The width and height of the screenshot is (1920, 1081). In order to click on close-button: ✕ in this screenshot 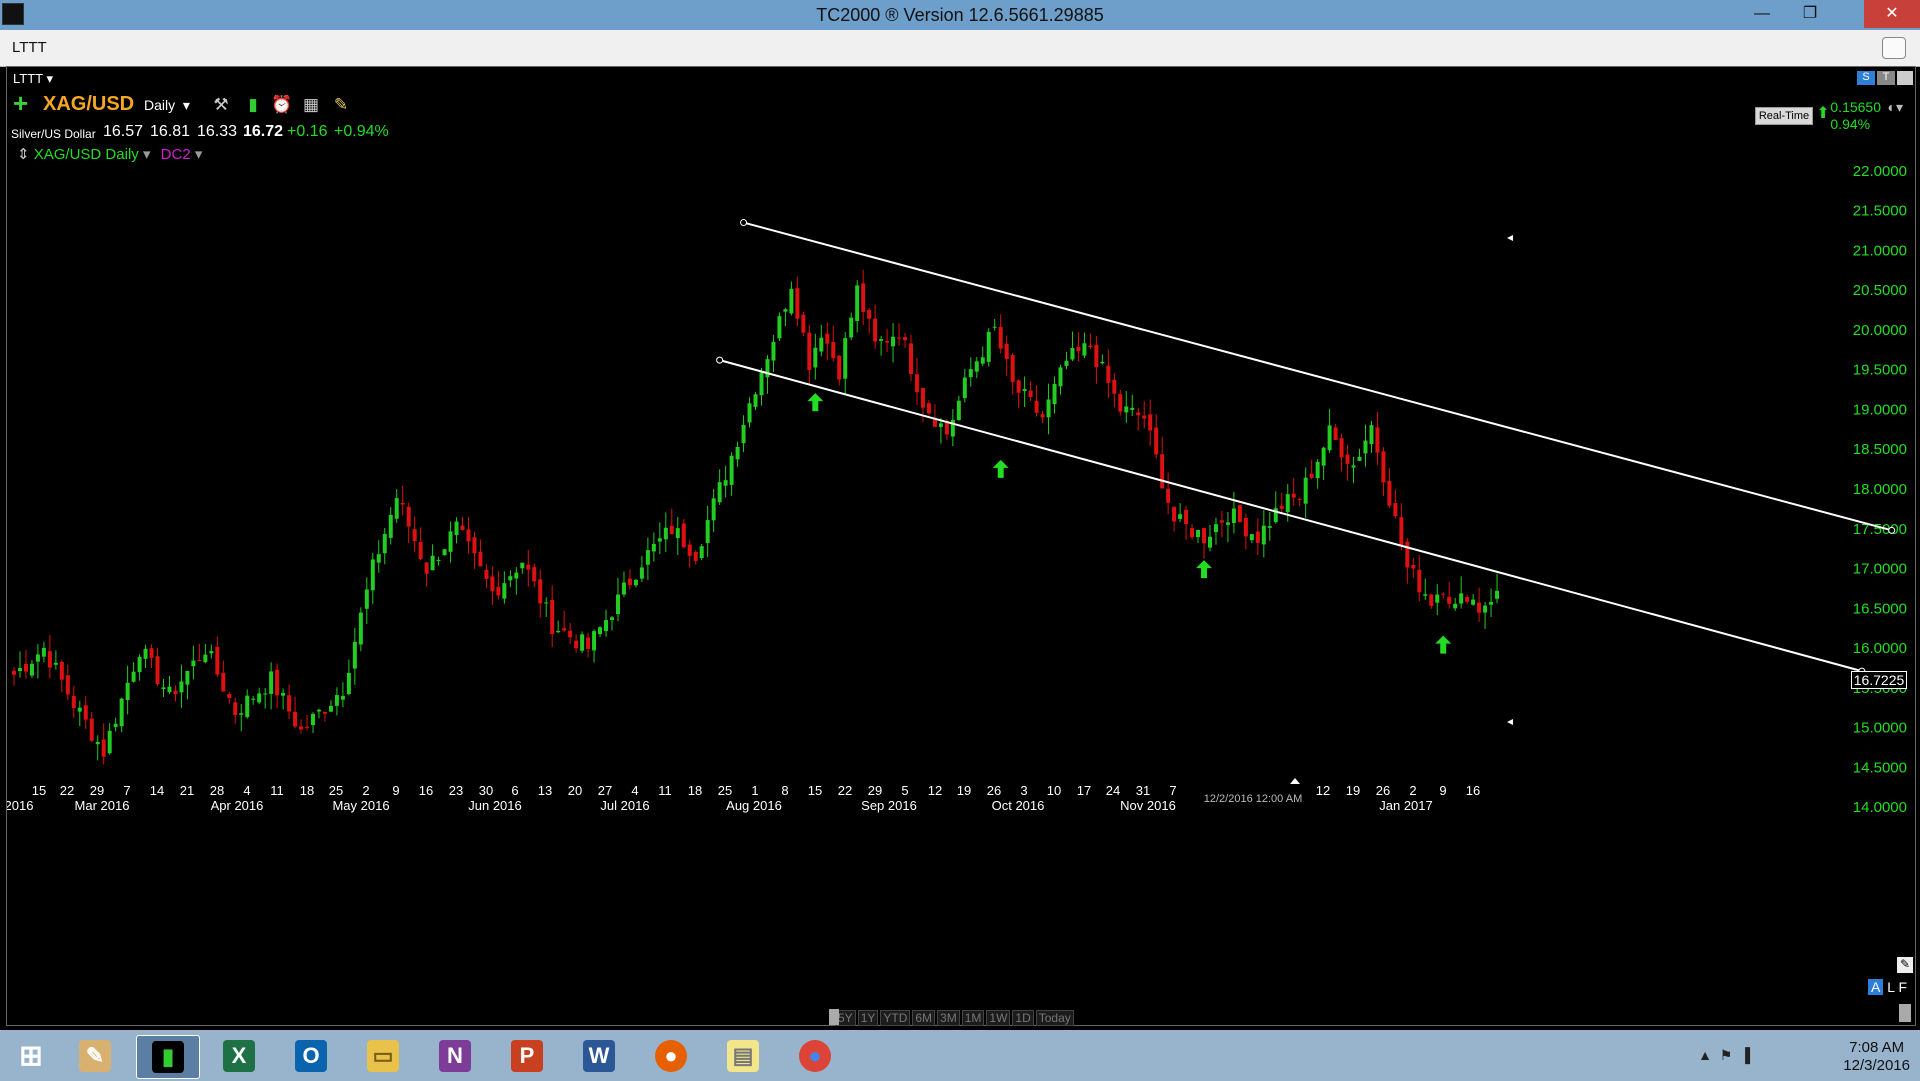, I will do `click(1892, 14)`.